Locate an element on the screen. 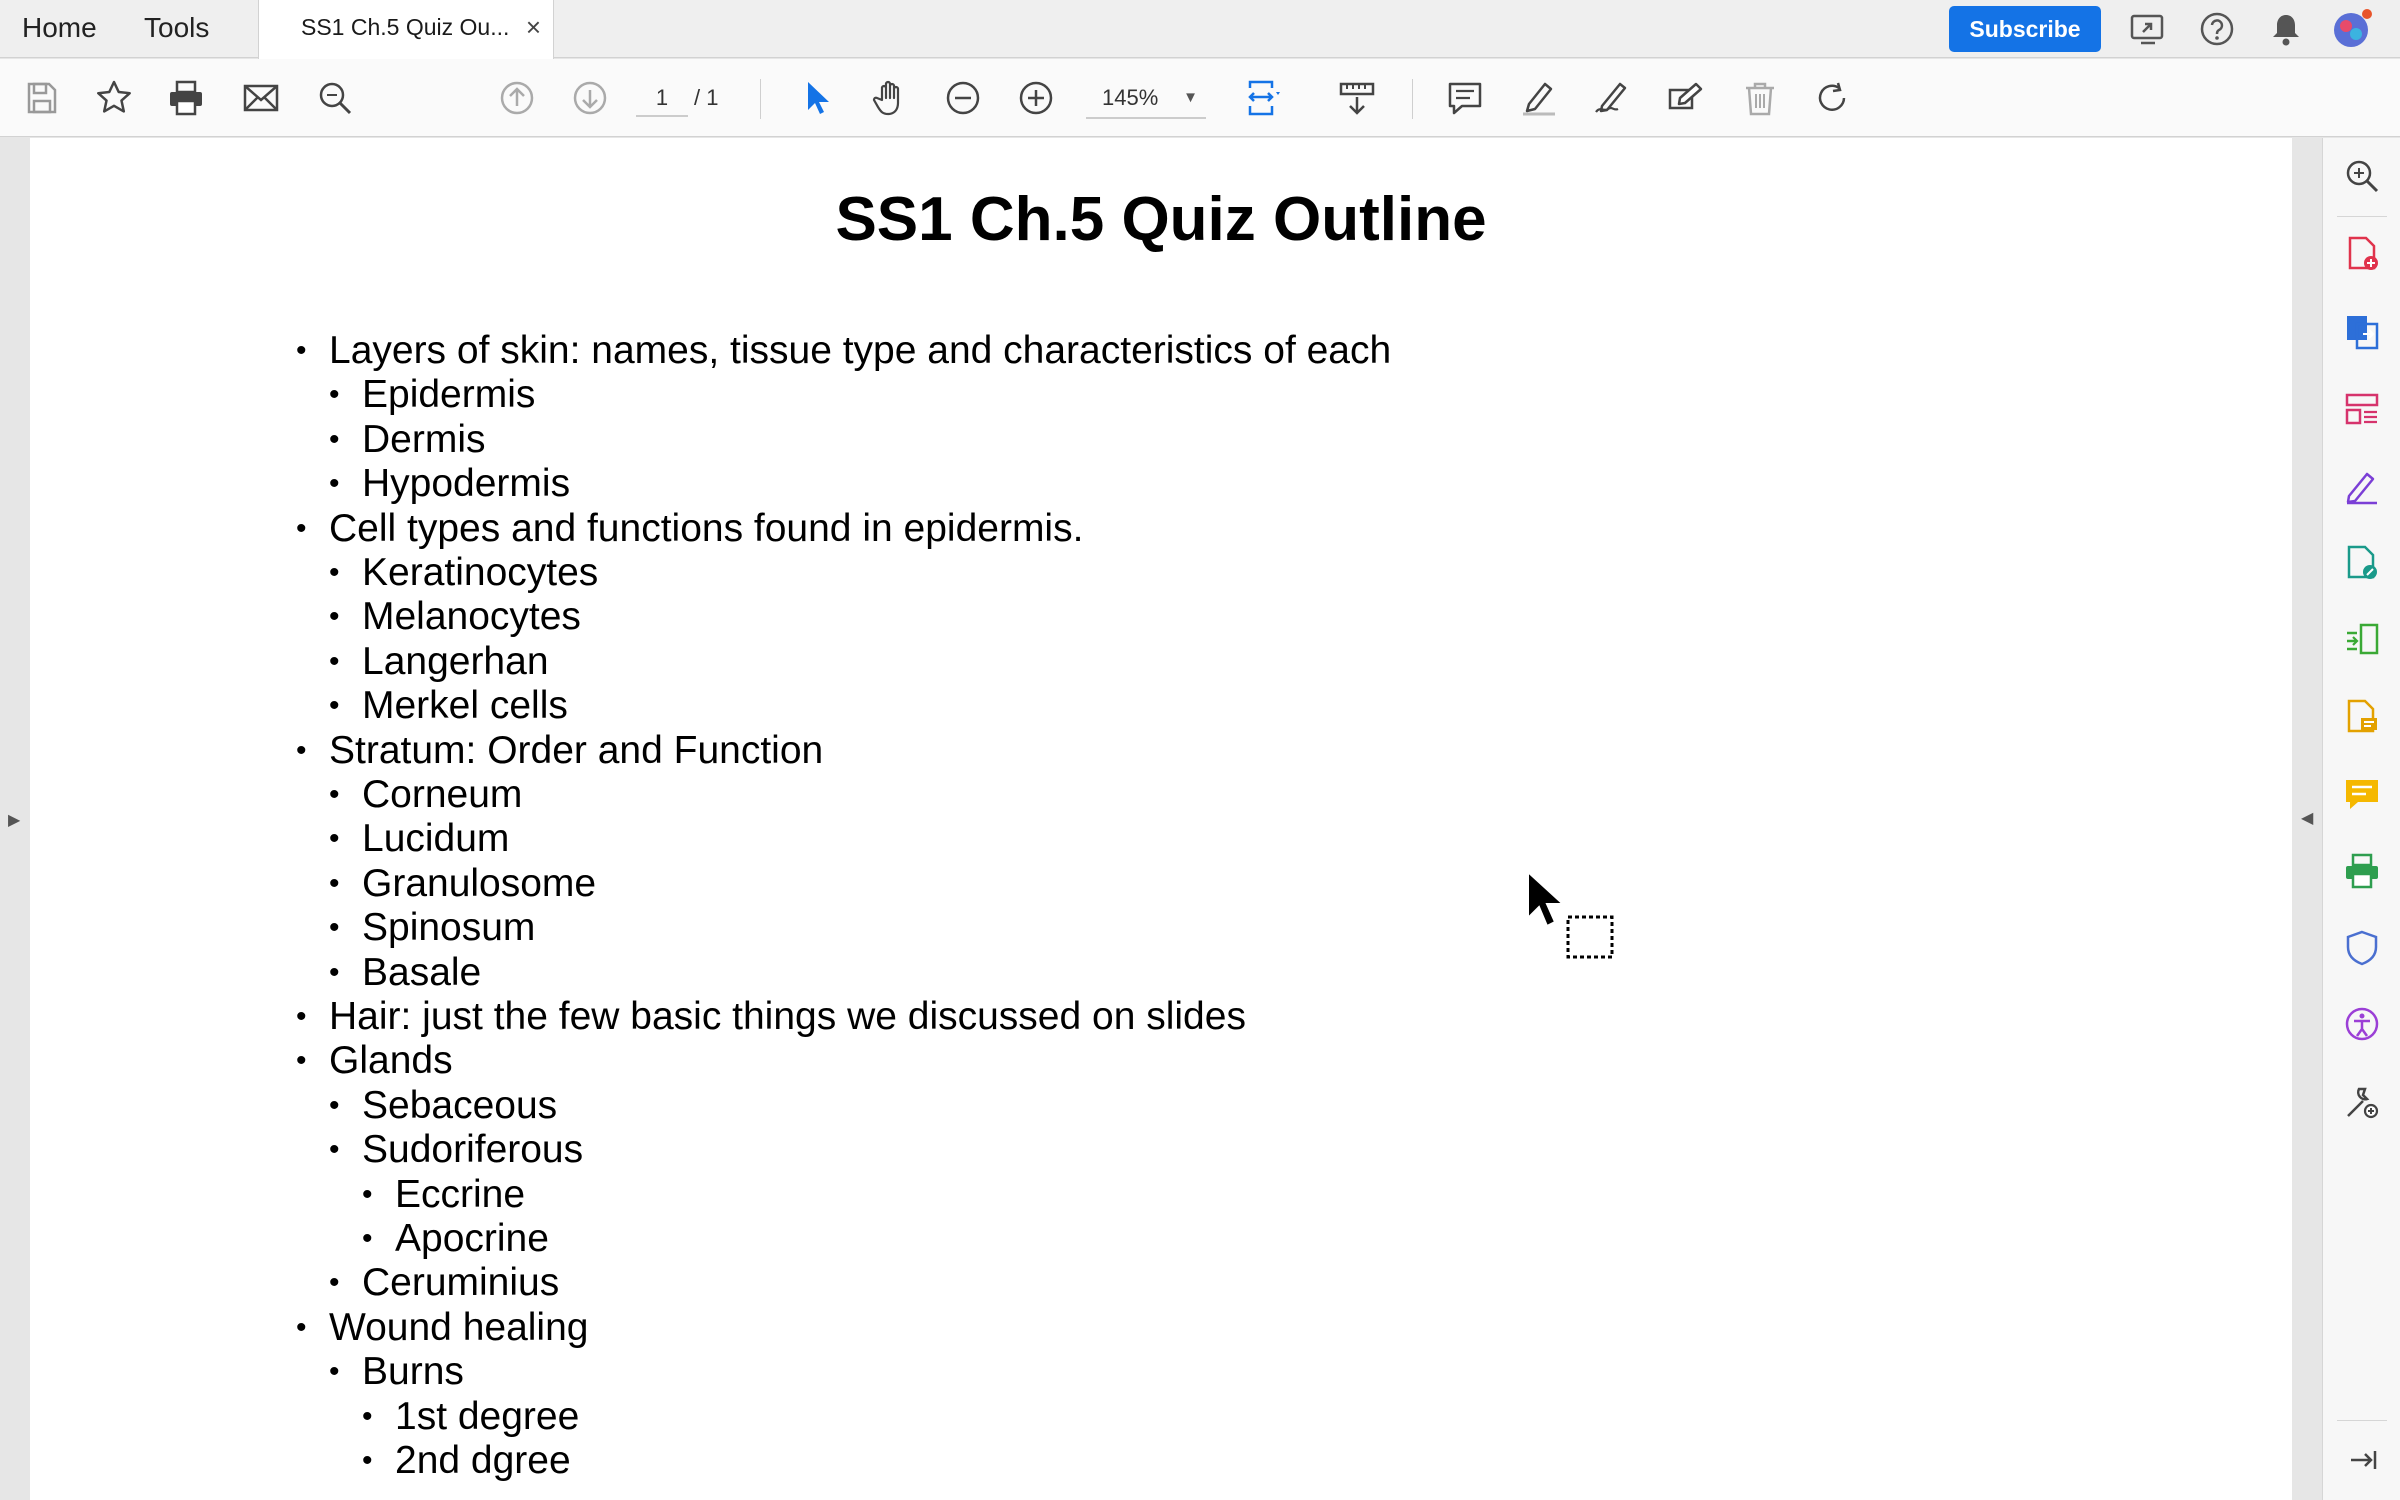 This screenshot has height=1500, width=2400. outline-item-level-1: Glands is located at coordinates (374, 1061).